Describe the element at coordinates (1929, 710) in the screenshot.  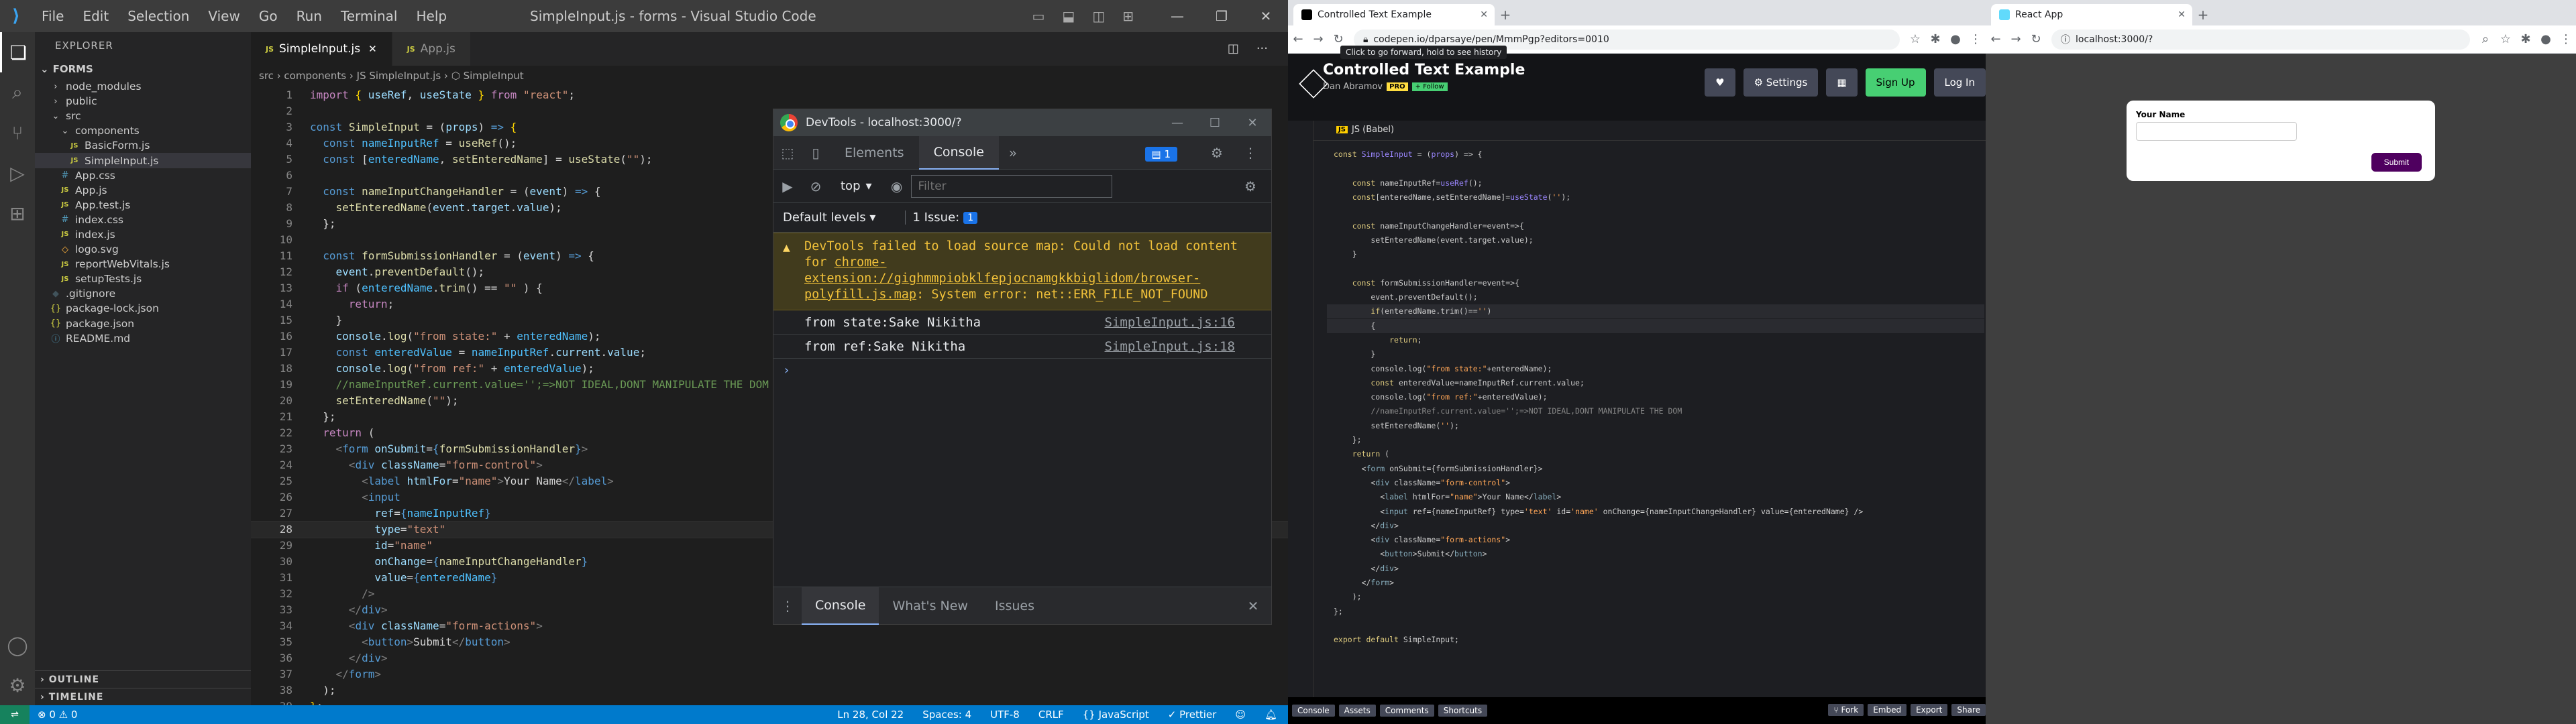
I see `footer-button-right: Export` at that location.